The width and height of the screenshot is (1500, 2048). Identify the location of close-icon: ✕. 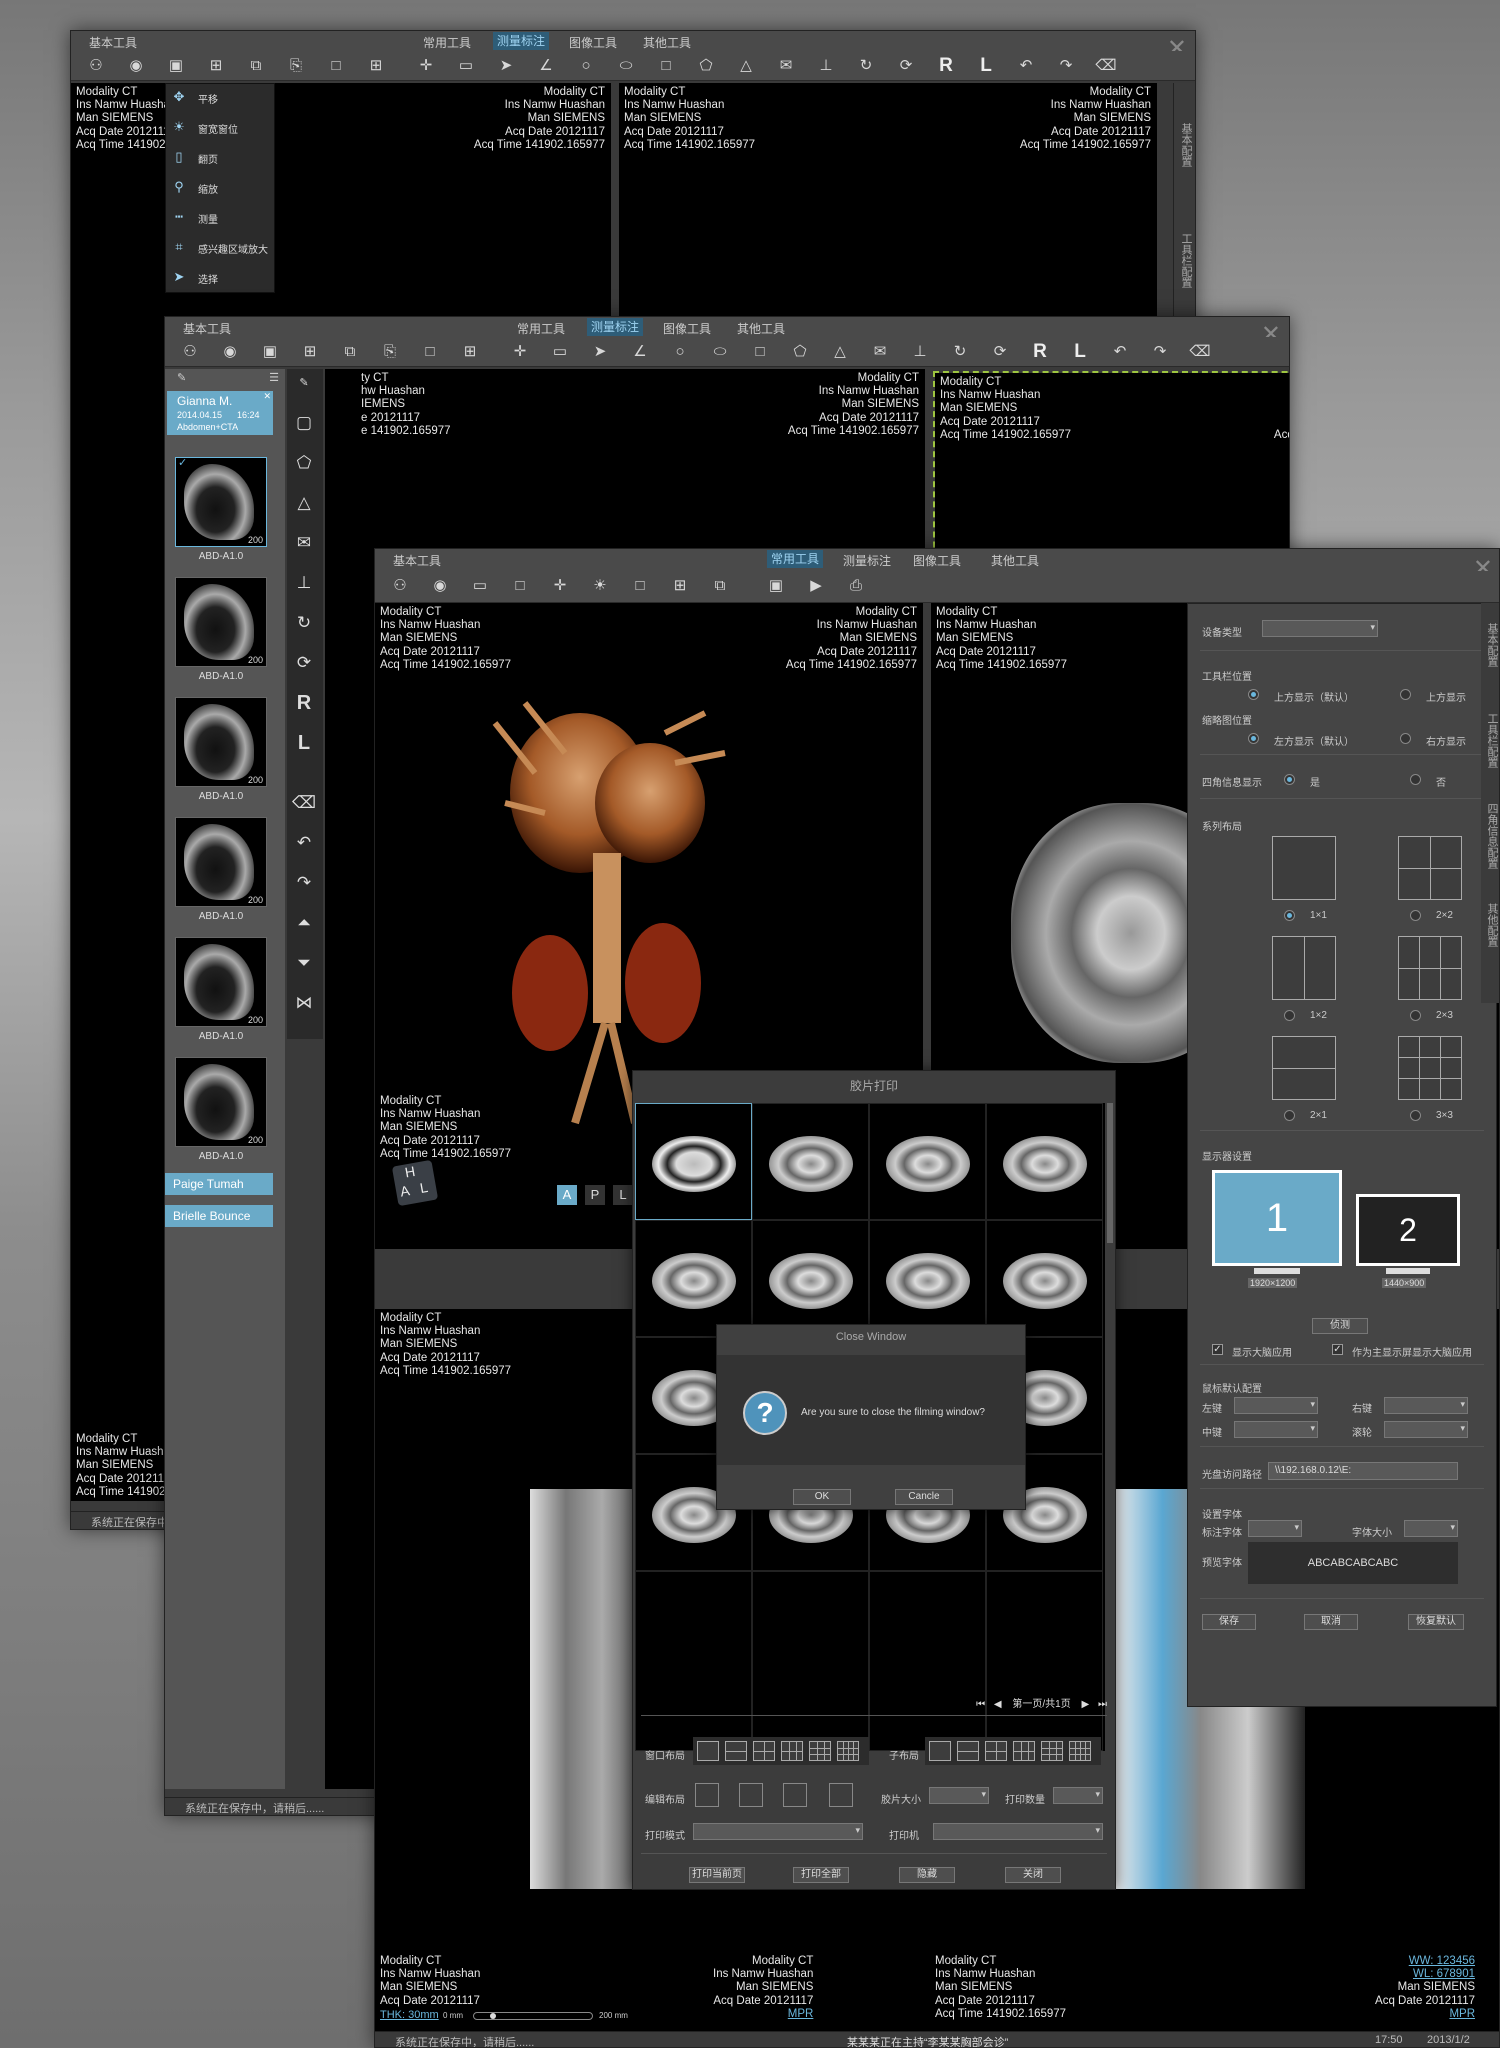
(267, 396).